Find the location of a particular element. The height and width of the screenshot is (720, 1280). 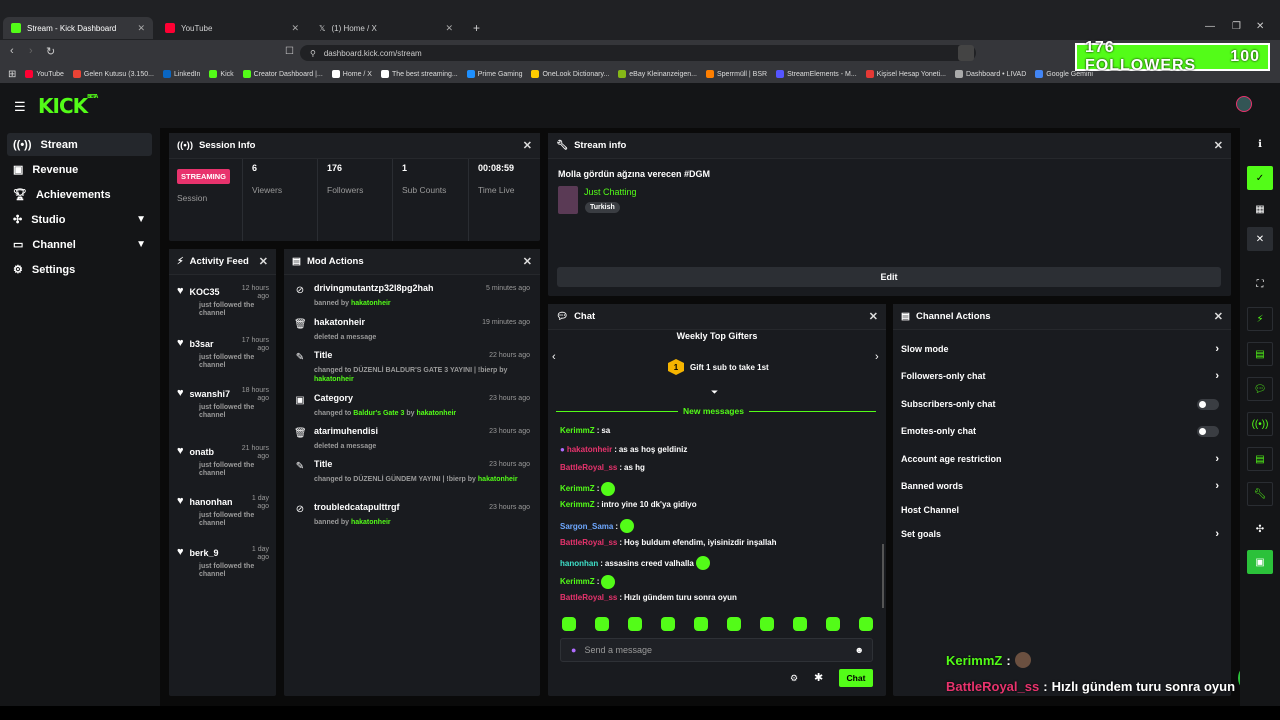

sidebar-item-stream: ((•)) Stream is located at coordinates (79, 144).